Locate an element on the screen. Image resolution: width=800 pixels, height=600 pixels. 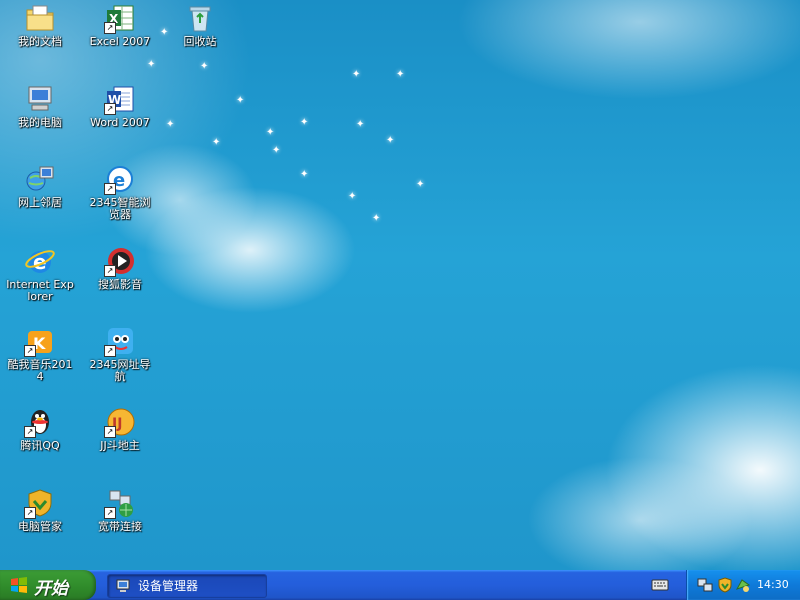
icon-label: 2345网址导航 is located at coordinates (120, 370).